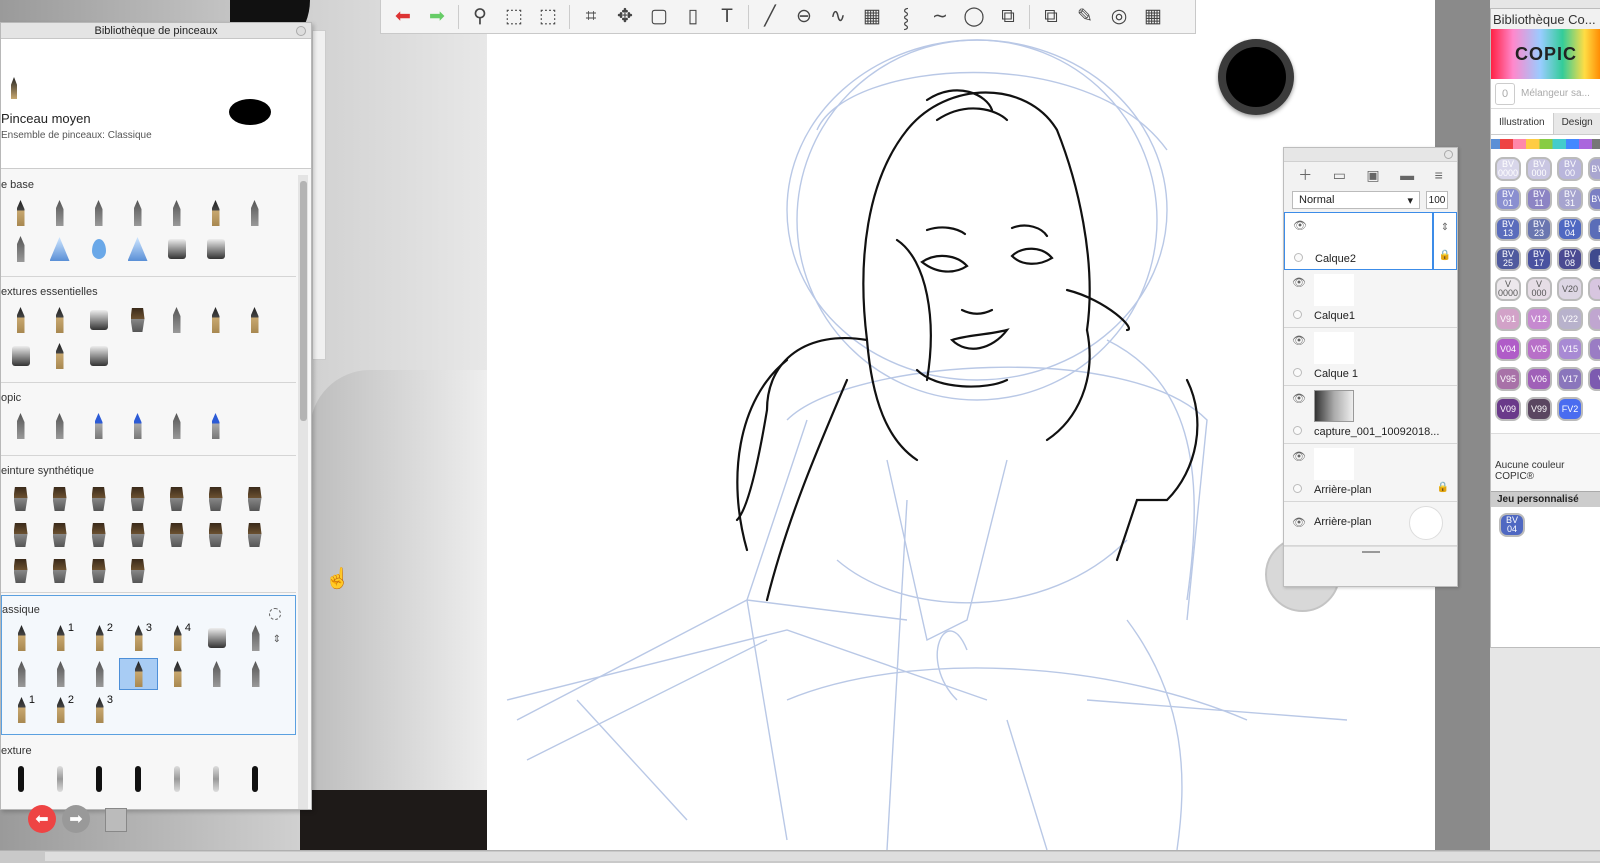  I want to click on layer-row: 👁 Calque1, so click(1370, 299).